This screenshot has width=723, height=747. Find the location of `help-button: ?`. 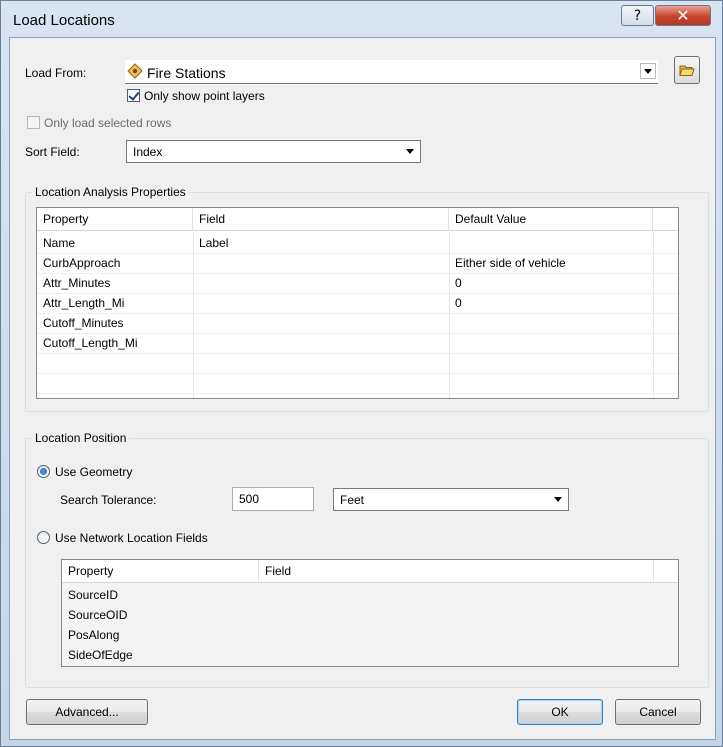

help-button: ? is located at coordinates (637, 15).